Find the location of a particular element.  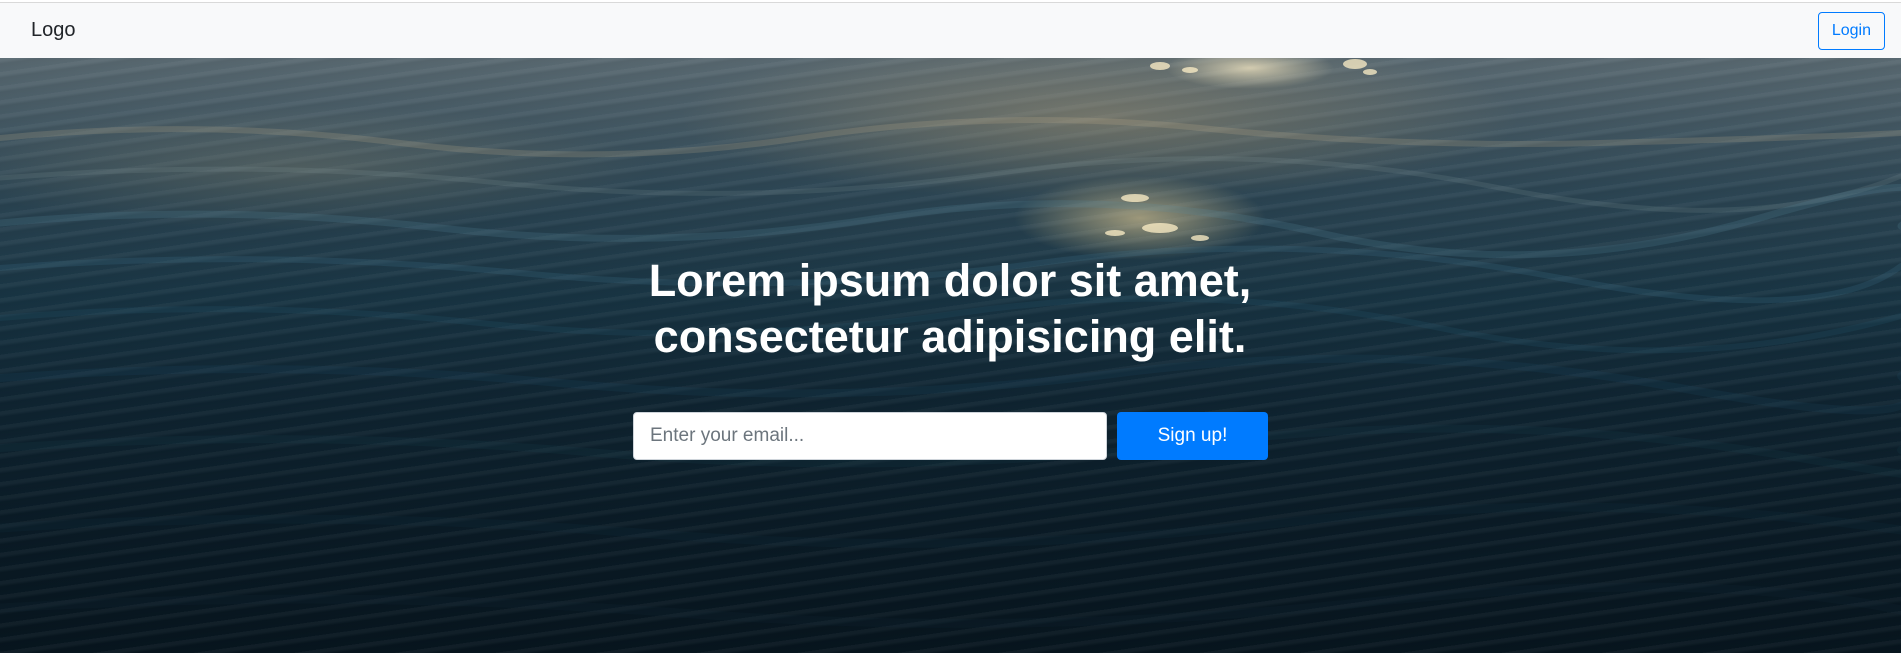

hero-headline-line-1: Lorem ipsum dolor sit amet, is located at coordinates (950, 280).